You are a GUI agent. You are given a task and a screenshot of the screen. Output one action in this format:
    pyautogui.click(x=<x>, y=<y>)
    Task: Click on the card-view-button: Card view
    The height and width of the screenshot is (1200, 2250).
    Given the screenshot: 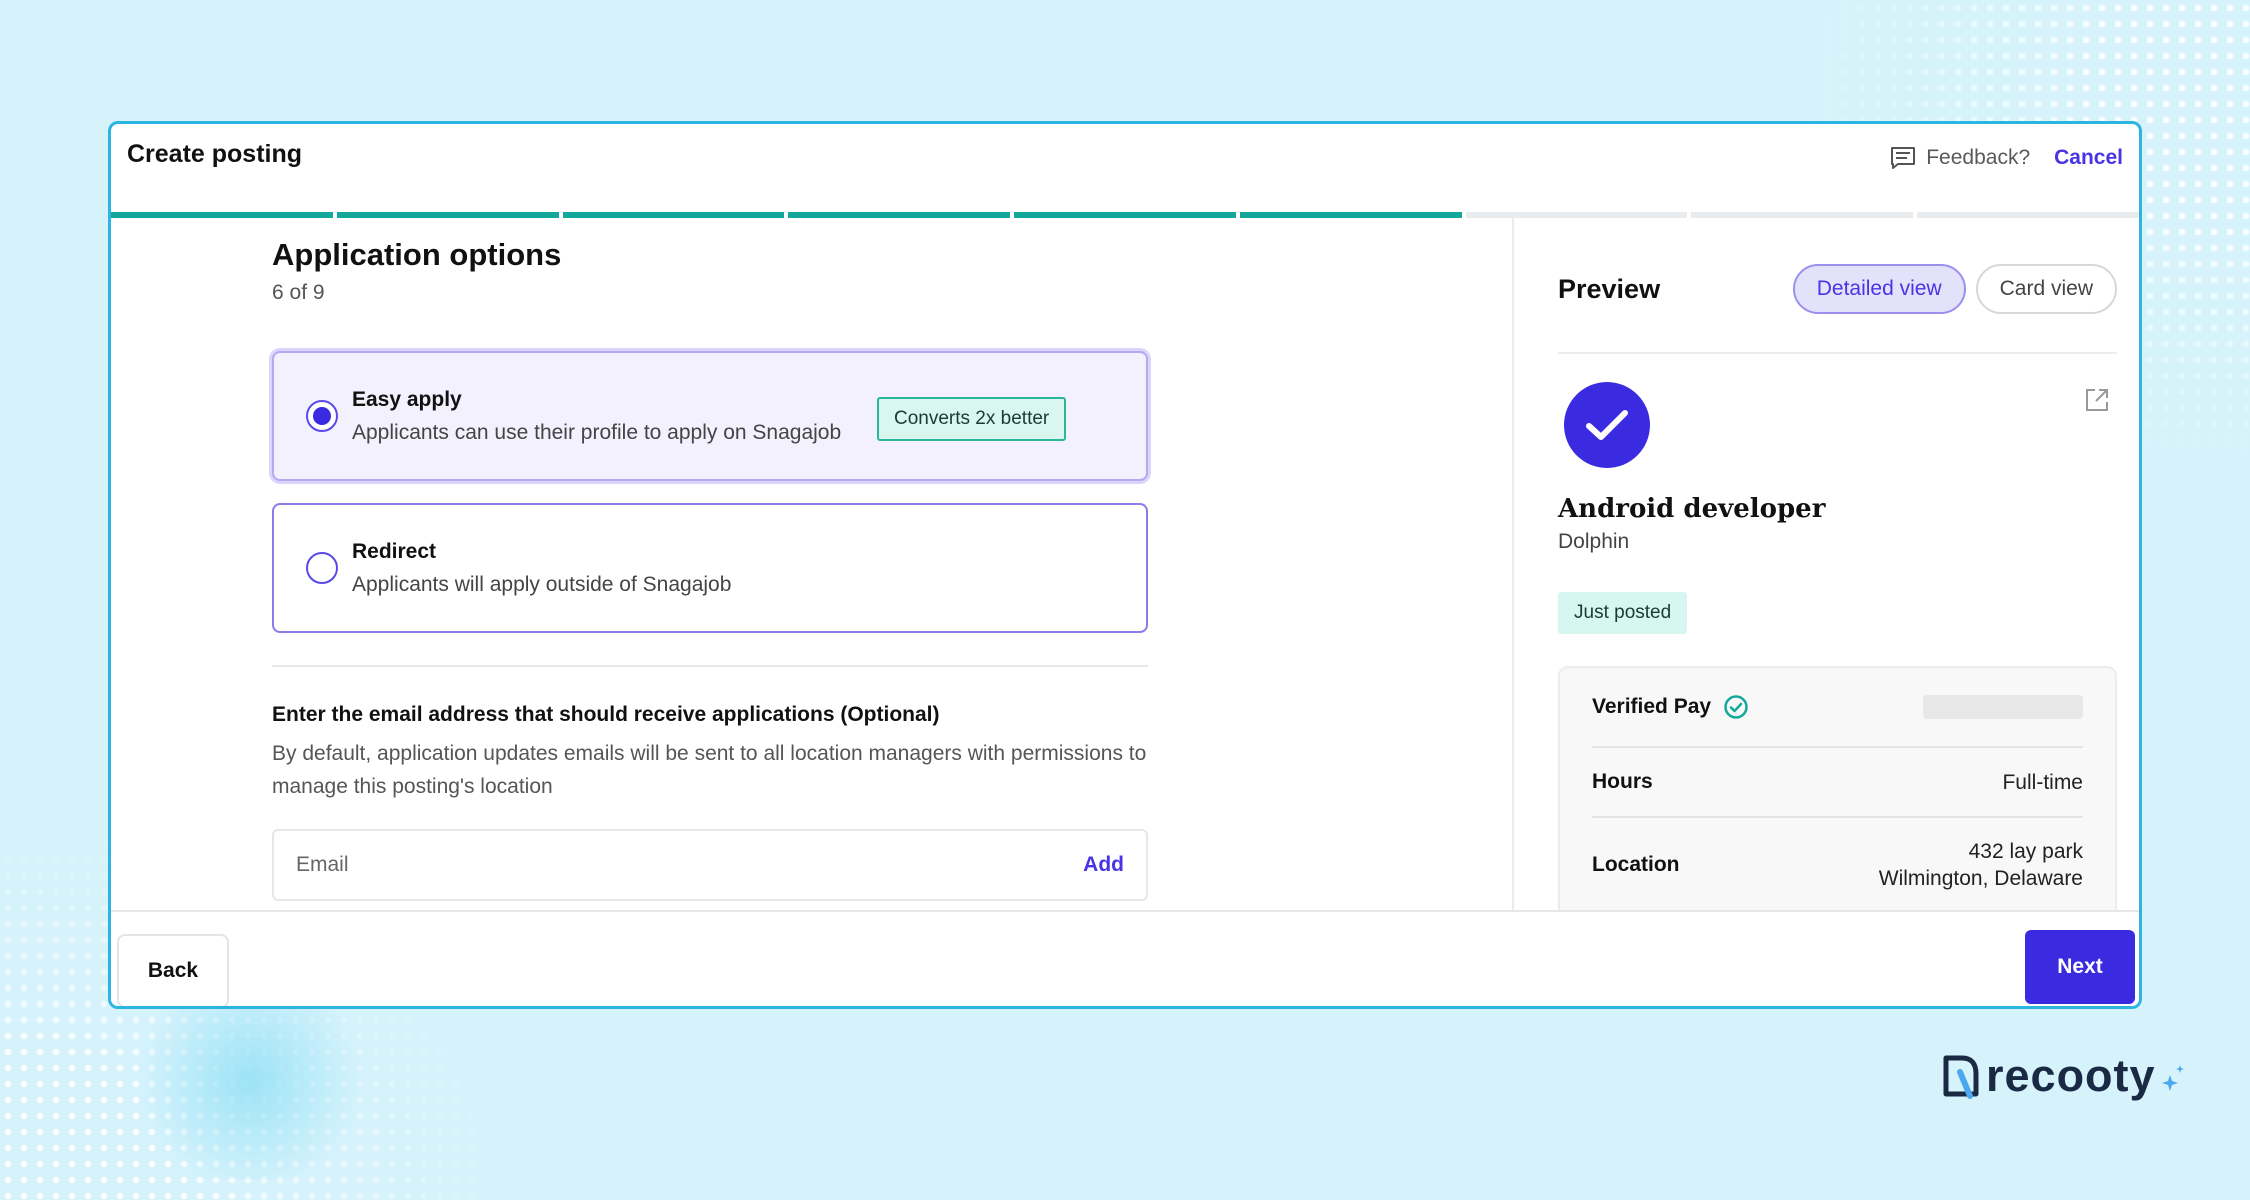 What is the action you would take?
    pyautogui.click(x=2046, y=289)
    